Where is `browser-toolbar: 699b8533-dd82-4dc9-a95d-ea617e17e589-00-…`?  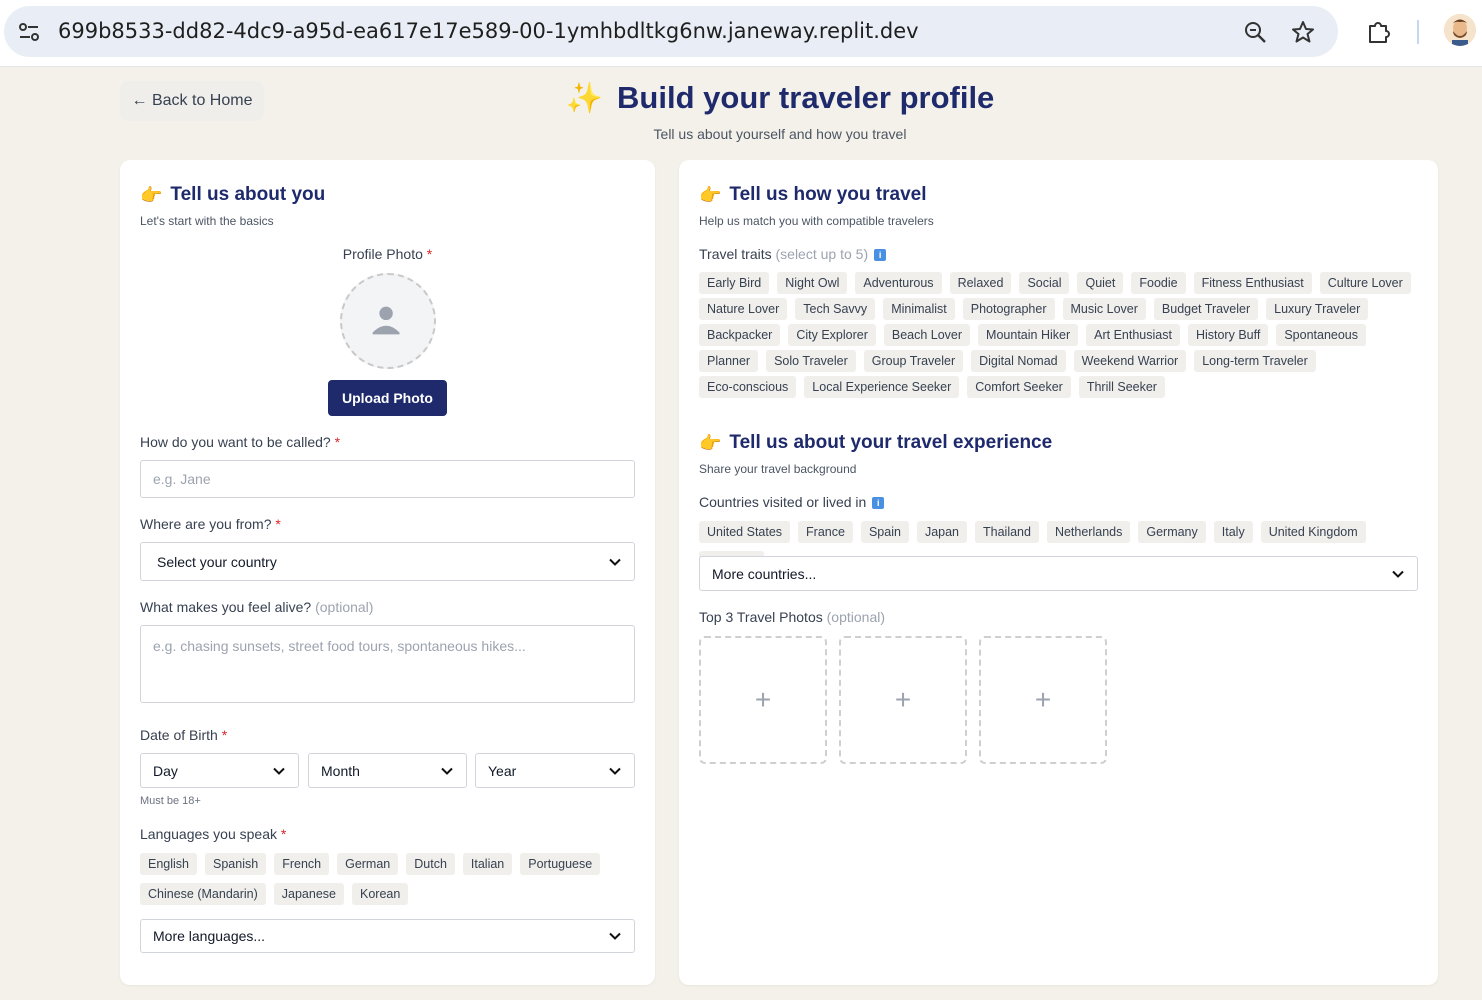
browser-toolbar: 699b8533-dd82-4dc9-a95d-ea617e17e589-00-… is located at coordinates (741, 33).